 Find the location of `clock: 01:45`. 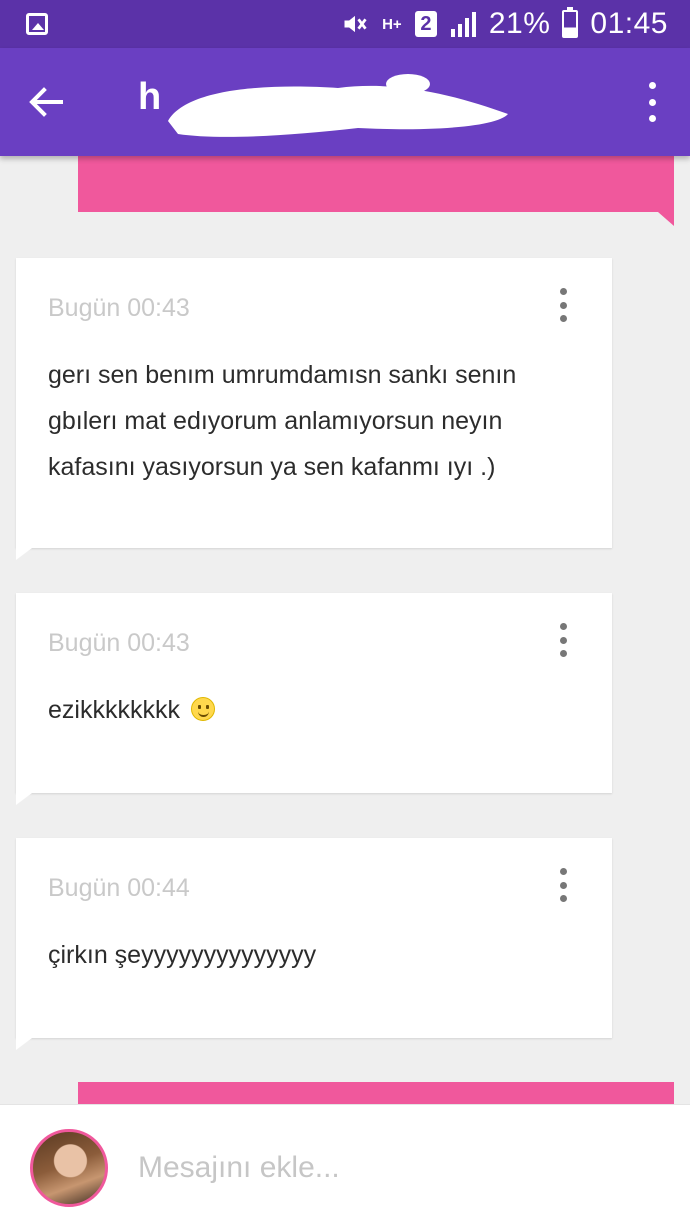

clock: 01:45 is located at coordinates (629, 23).